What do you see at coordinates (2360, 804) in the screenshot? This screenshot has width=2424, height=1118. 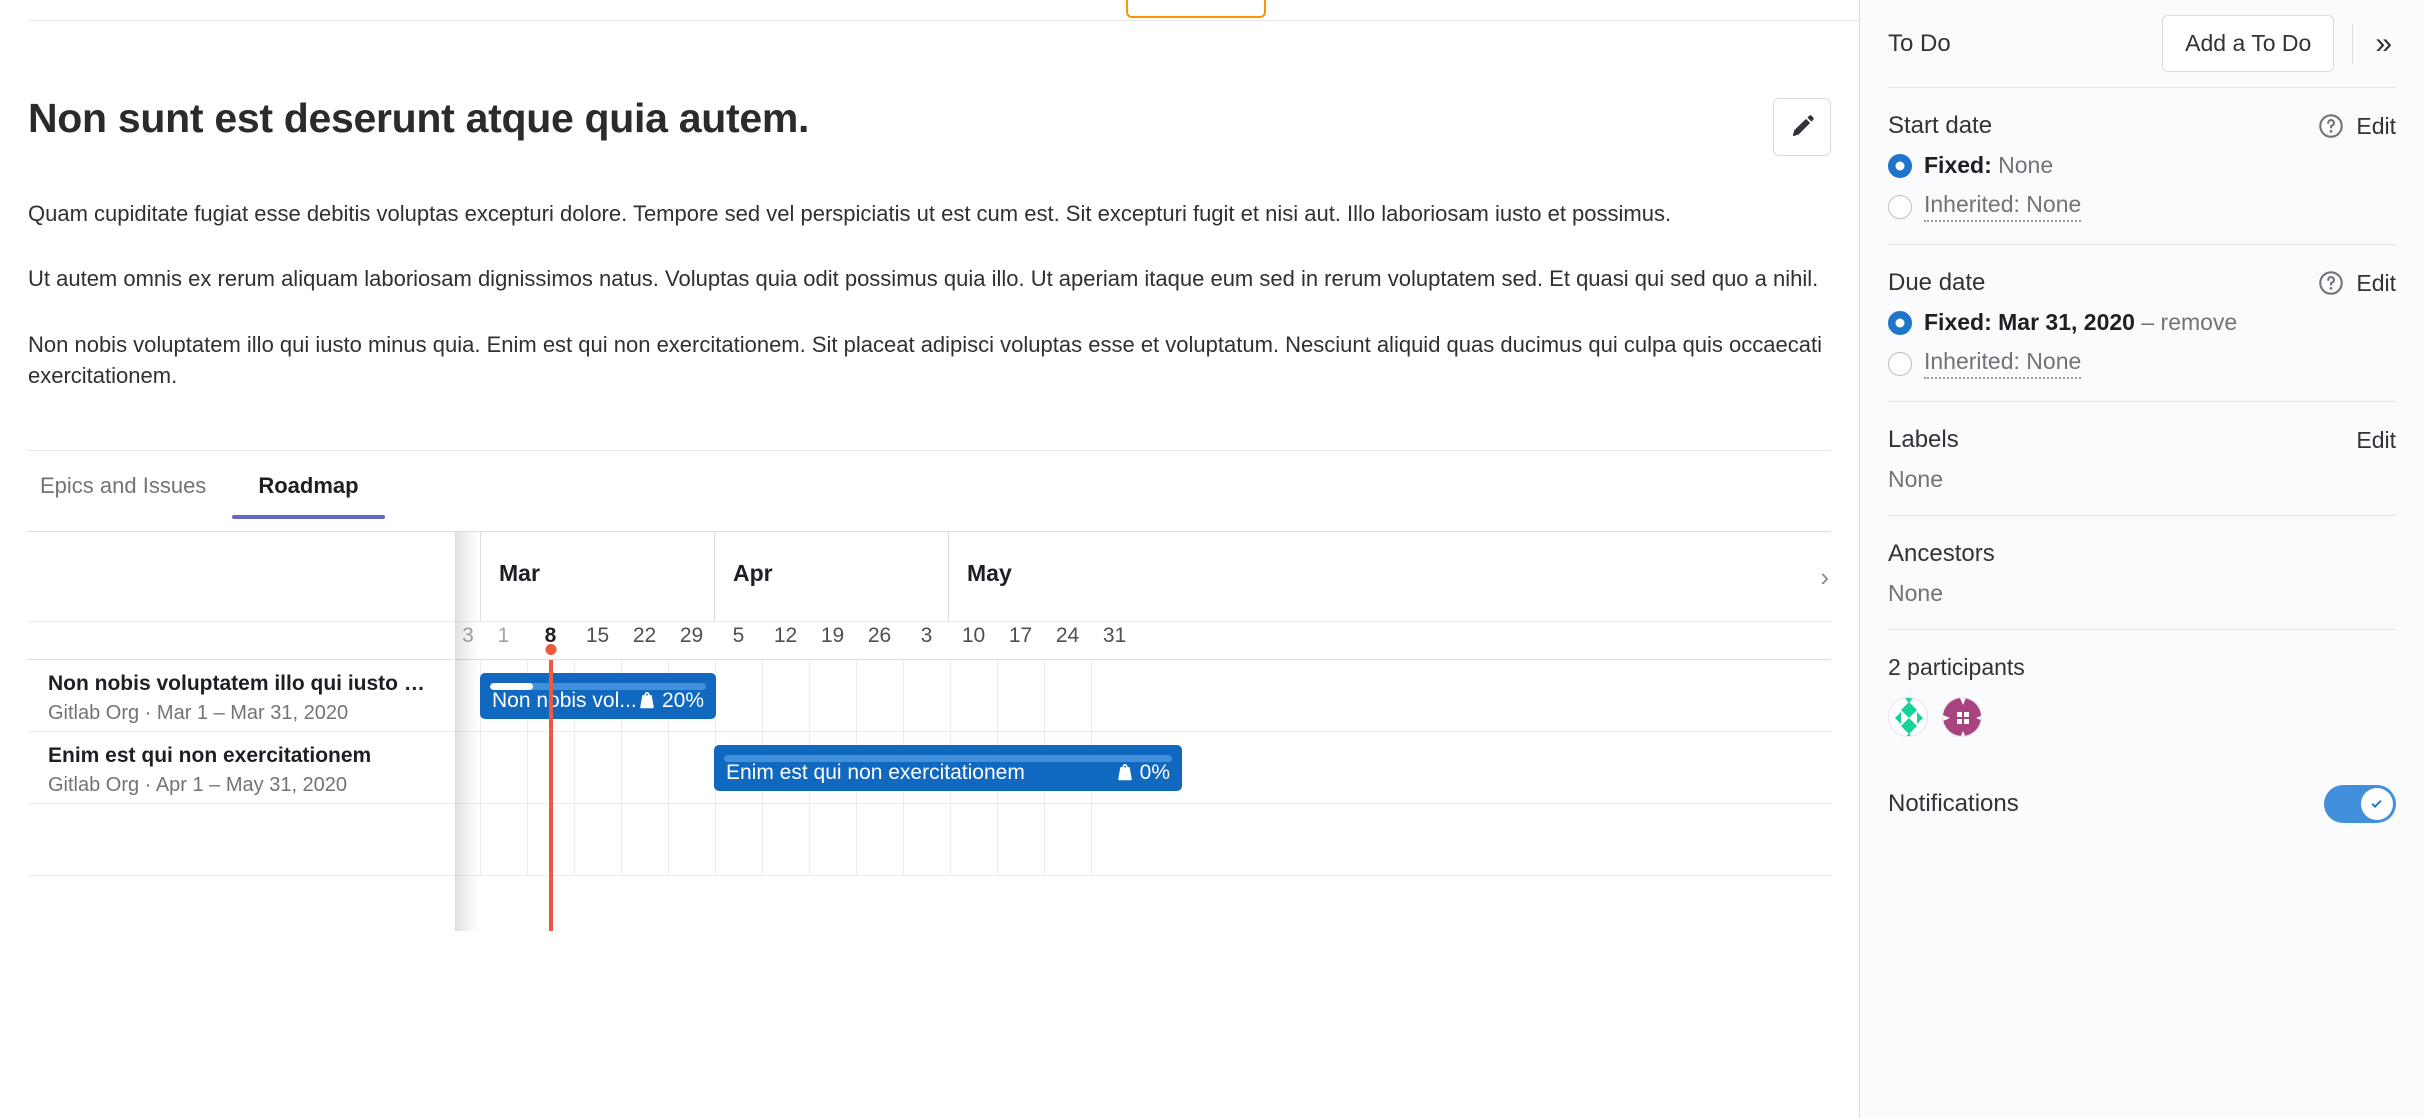 I see `notifications-toggle` at bounding box center [2360, 804].